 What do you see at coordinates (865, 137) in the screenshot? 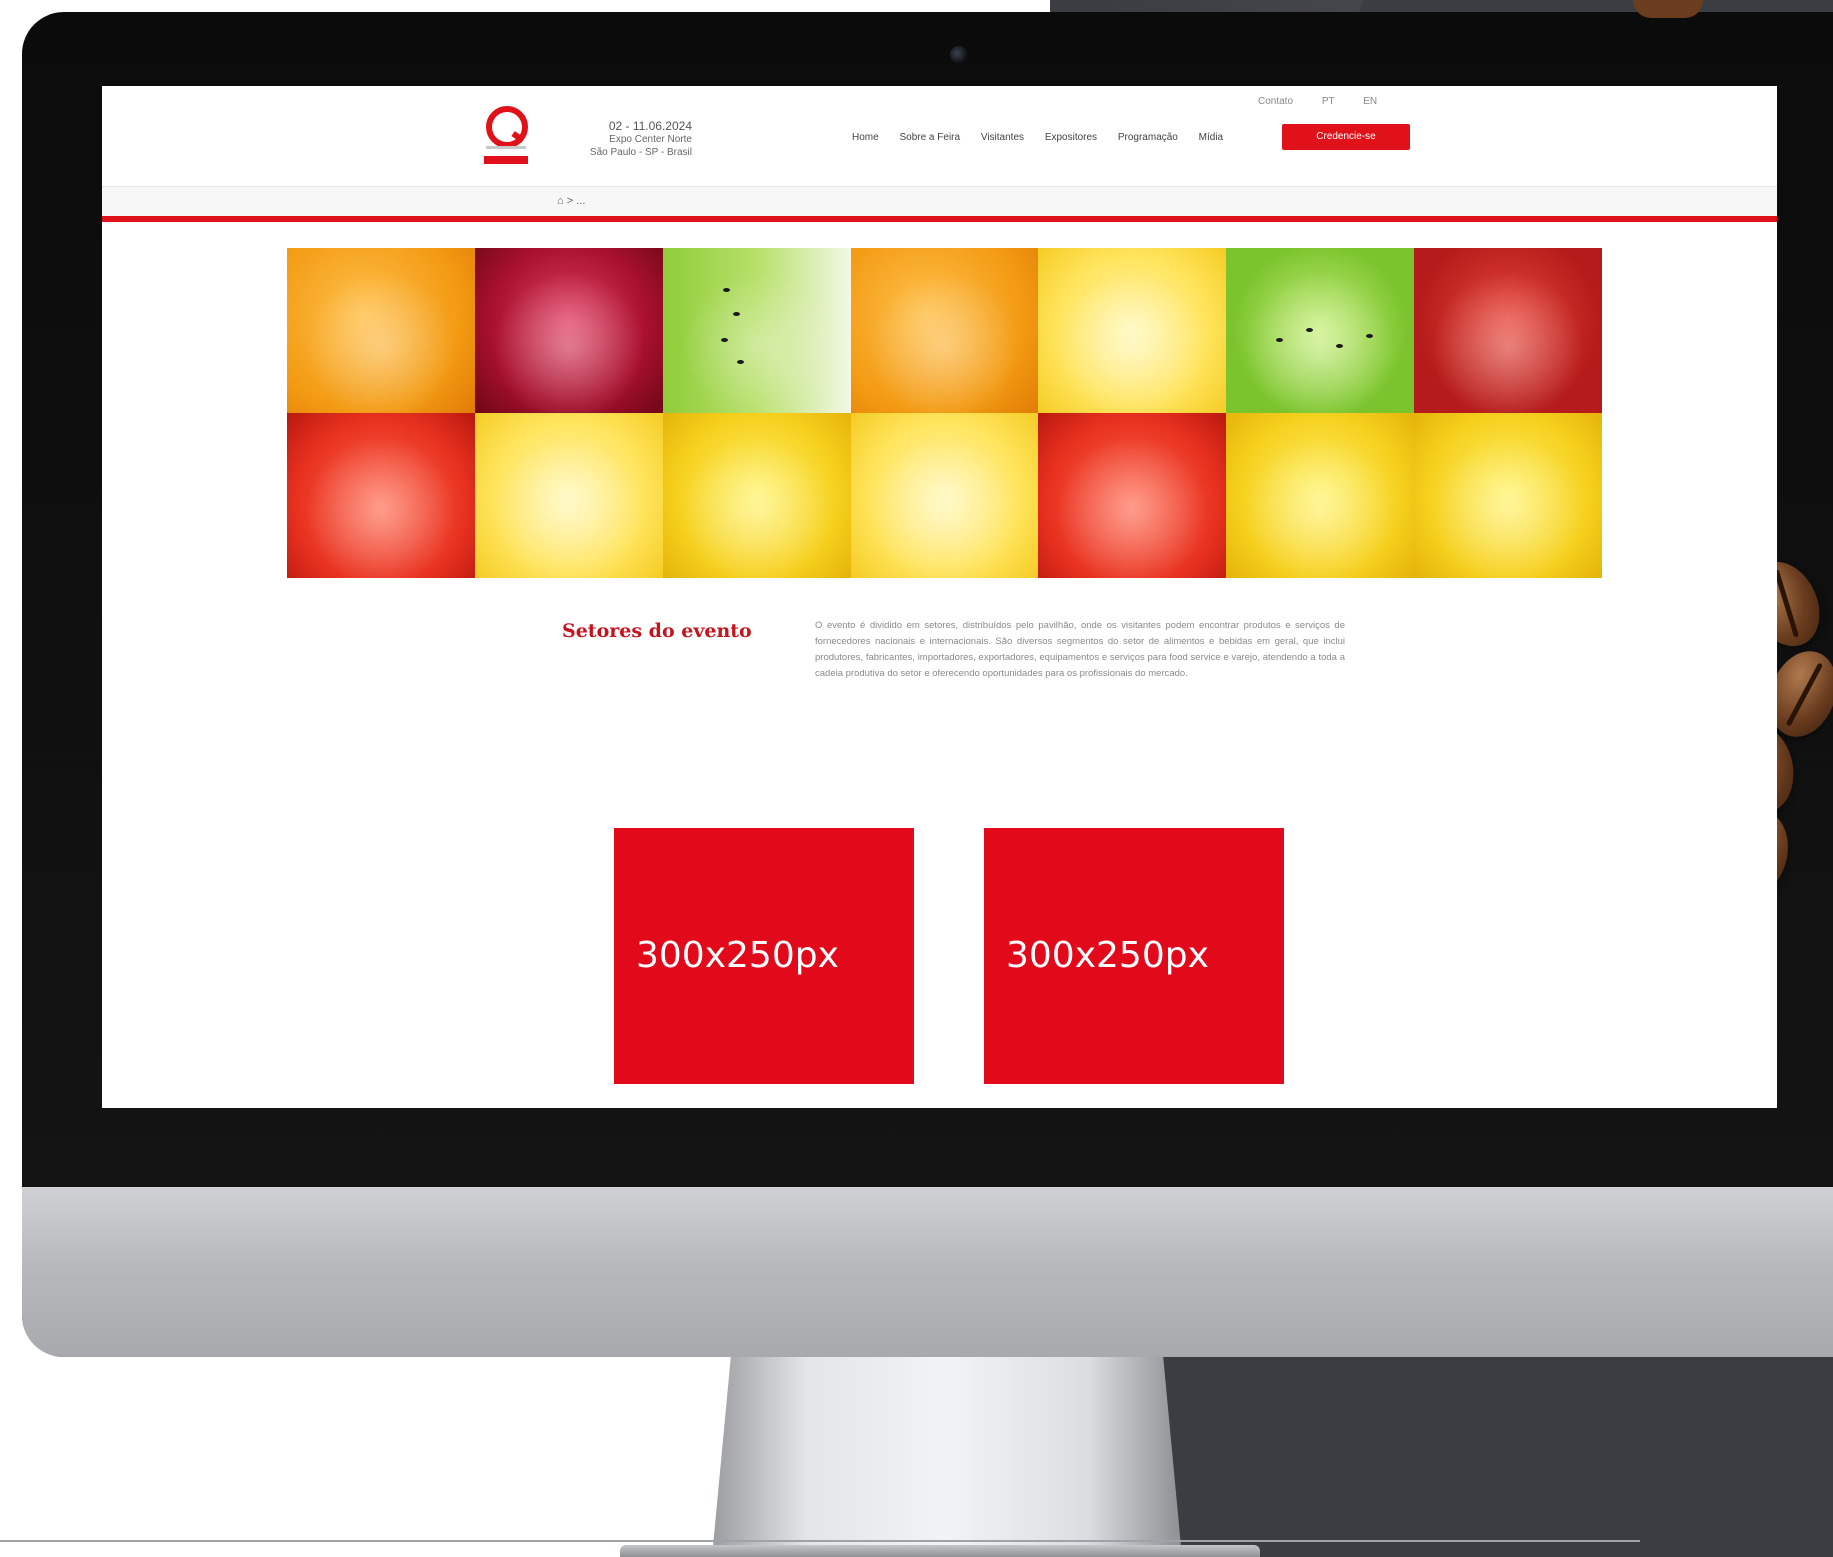
I see `nav-item-home: Home` at bounding box center [865, 137].